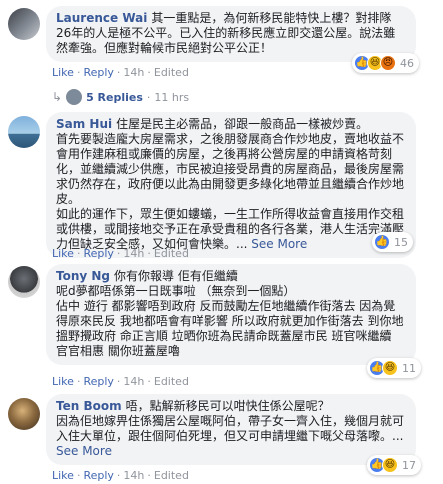  What do you see at coordinates (114, 97) in the screenshot?
I see `replies-count: 5 Replies` at bounding box center [114, 97].